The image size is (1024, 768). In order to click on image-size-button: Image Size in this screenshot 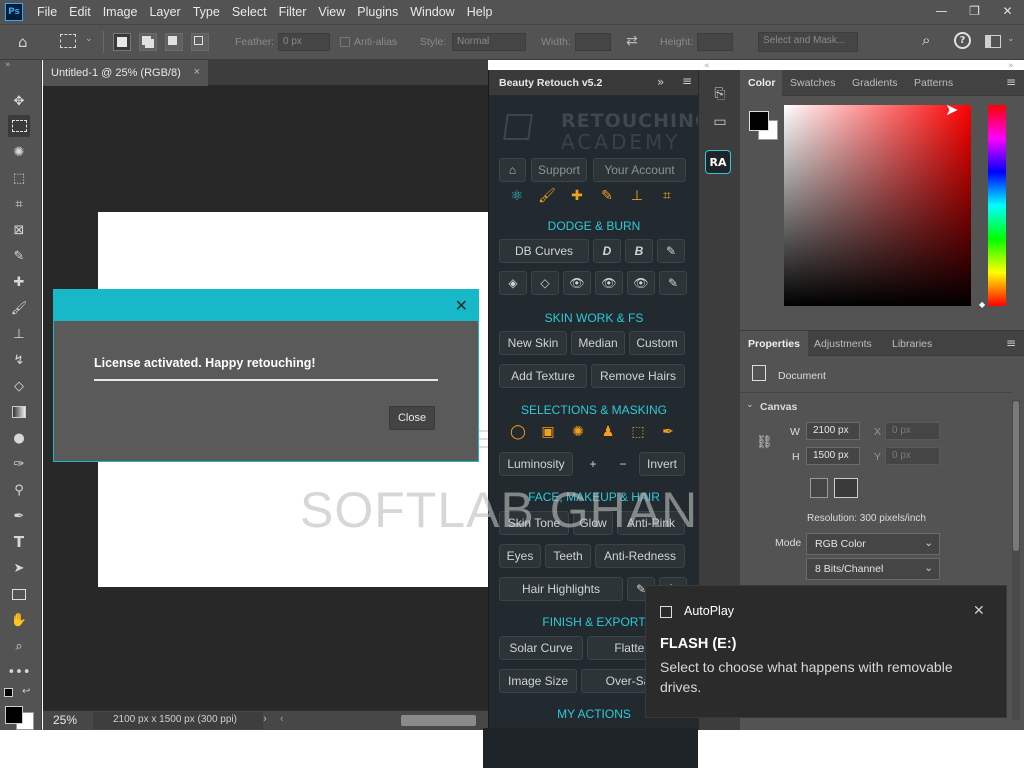, I will do `click(538, 681)`.